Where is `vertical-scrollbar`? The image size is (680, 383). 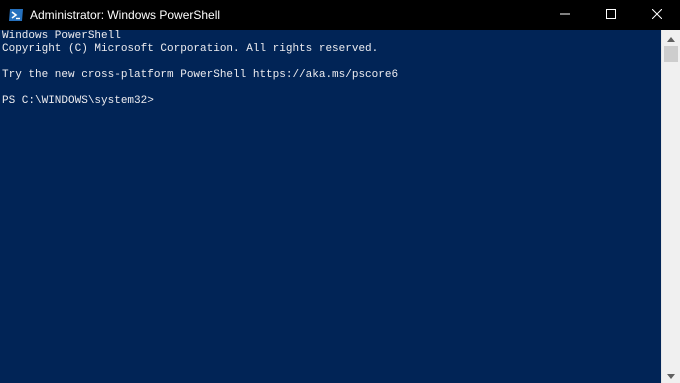
vertical-scrollbar is located at coordinates (670, 206).